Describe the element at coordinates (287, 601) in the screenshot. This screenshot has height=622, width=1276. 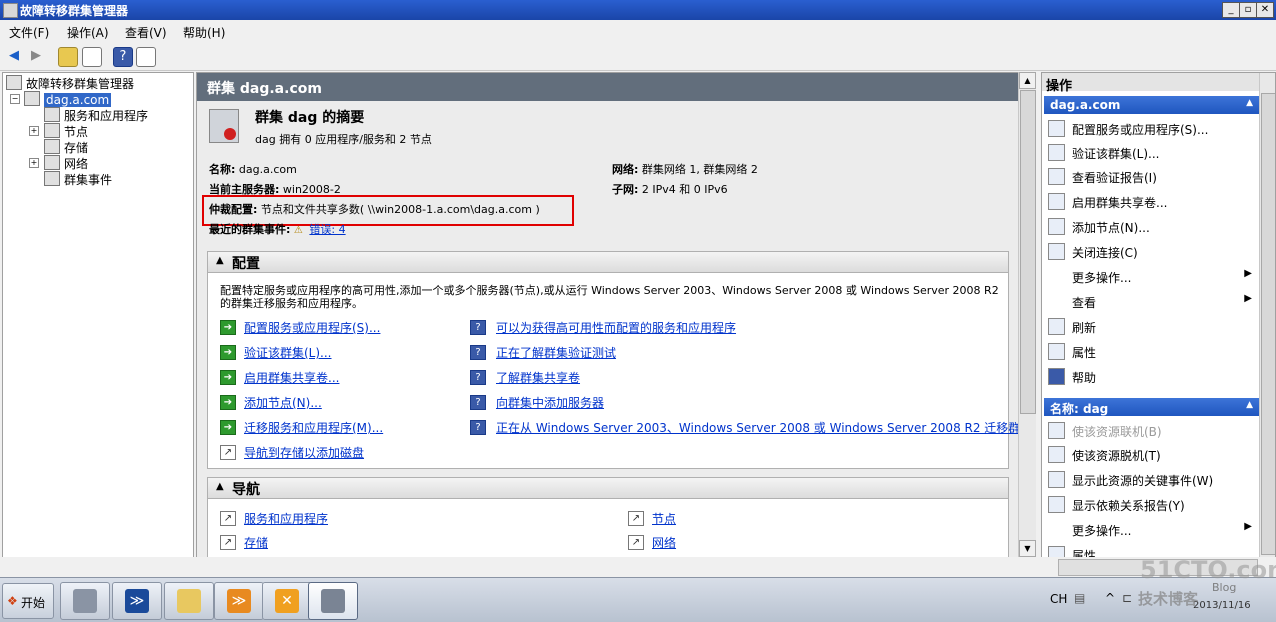
I see `taskbar-exchange-console: ✕` at that location.